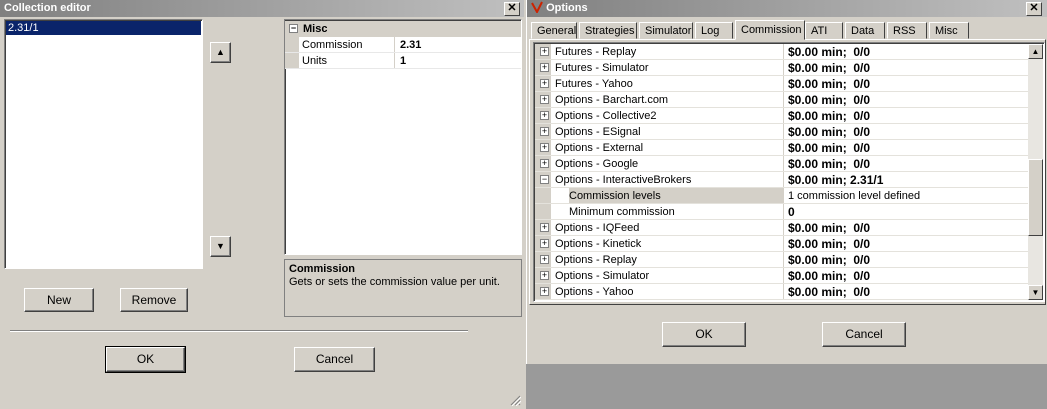 The height and width of the screenshot is (409, 1047). I want to click on row-value: 1 commission level defined, so click(908, 195).